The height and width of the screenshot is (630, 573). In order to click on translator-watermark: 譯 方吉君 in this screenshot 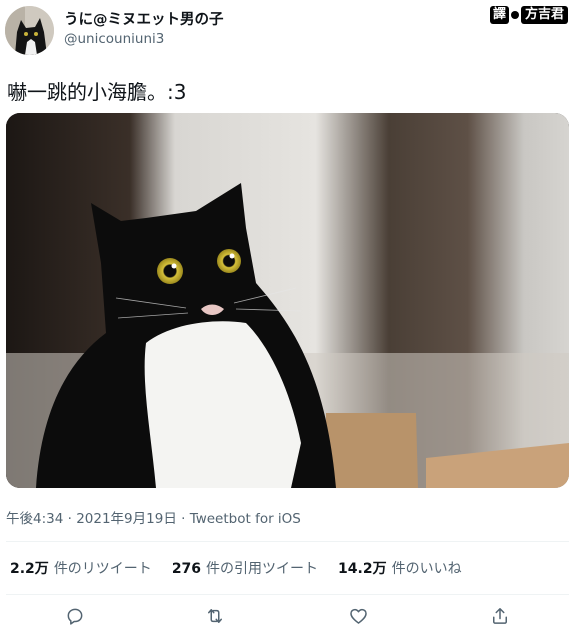, I will do `click(528, 15)`.